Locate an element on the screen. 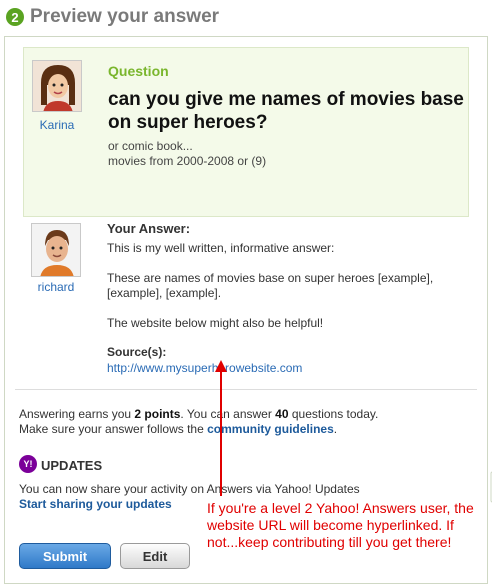 Image resolution: width=492 pixels, height=586 pixels. source-url-link: http://www.mysuperherowebsite.com is located at coordinates (204, 368).